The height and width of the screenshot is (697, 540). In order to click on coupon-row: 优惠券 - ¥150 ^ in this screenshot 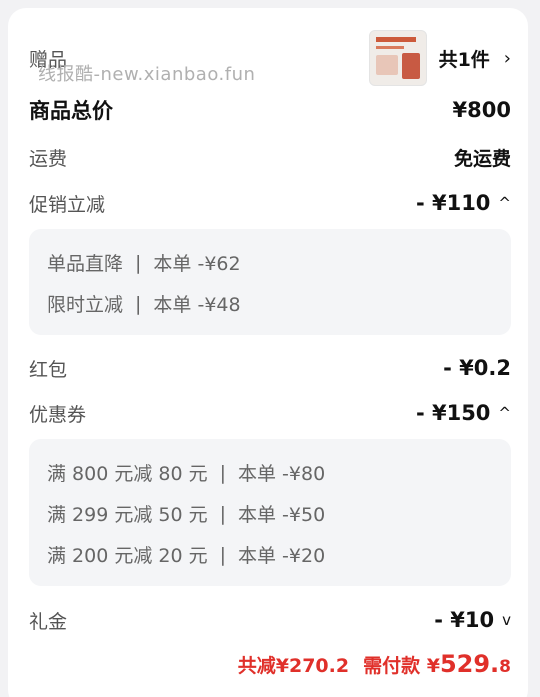, I will do `click(270, 413)`.